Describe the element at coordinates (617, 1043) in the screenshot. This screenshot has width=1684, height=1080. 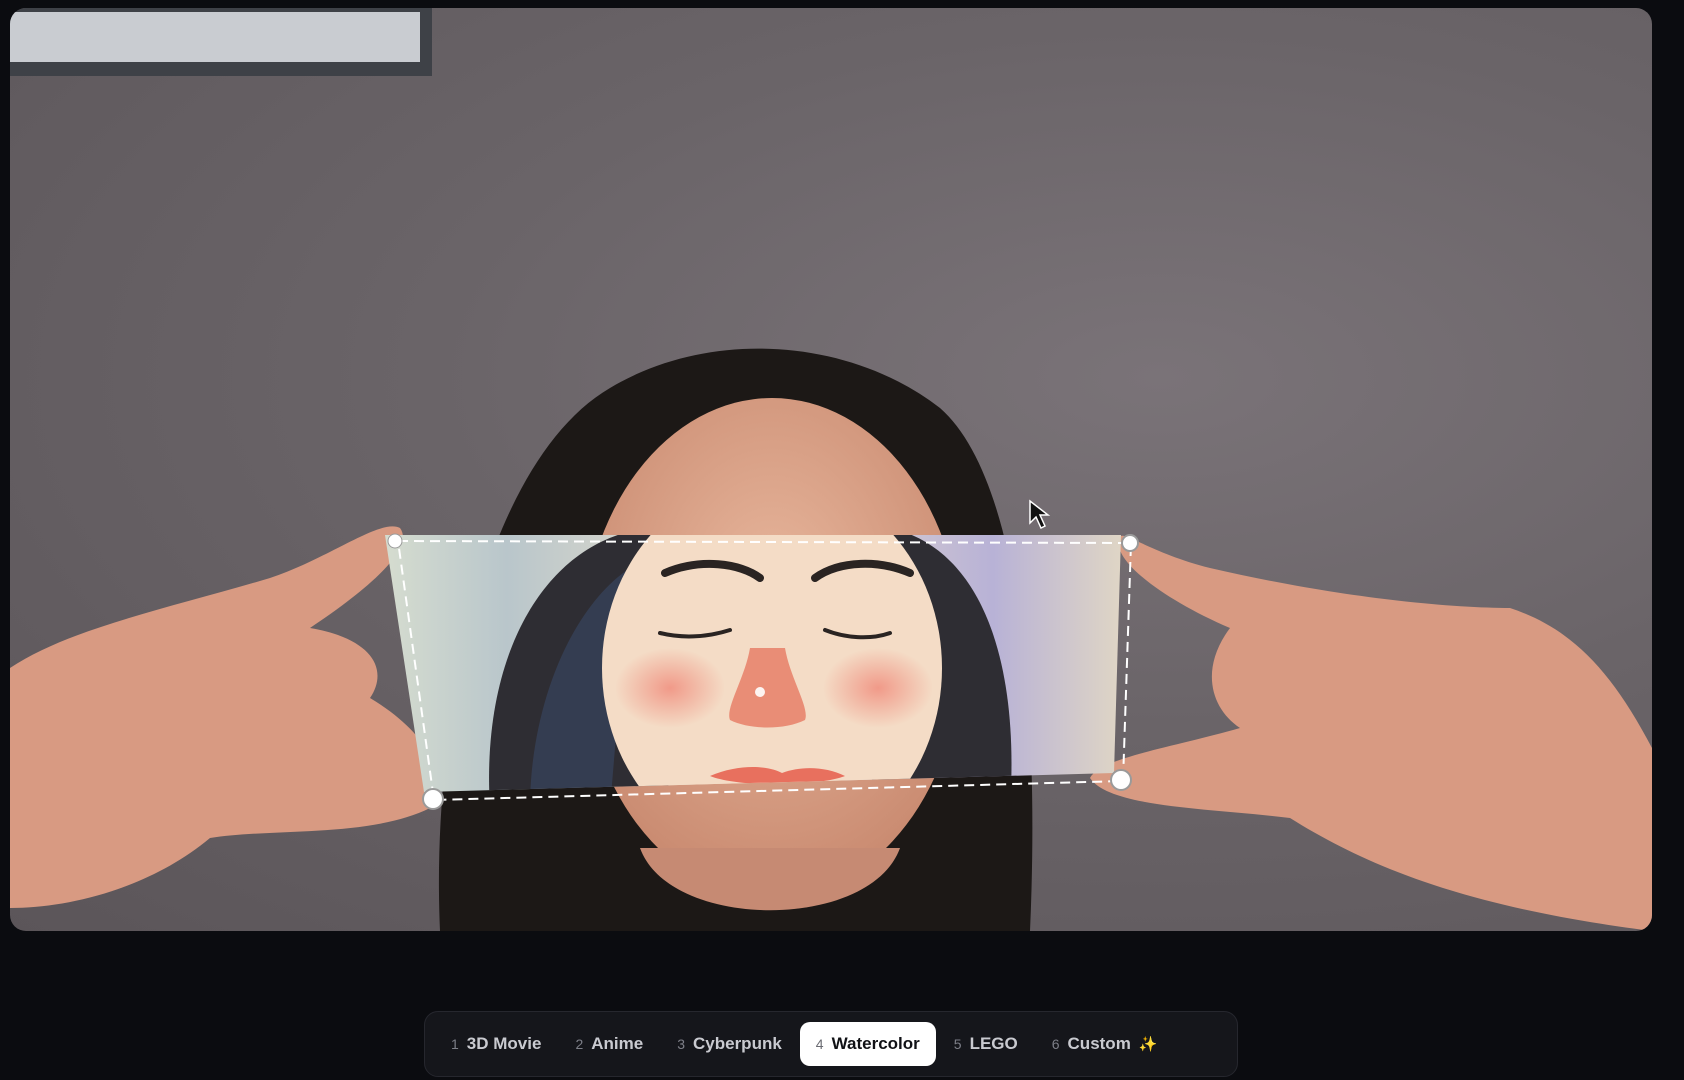
I see `tab-label: Anime` at that location.